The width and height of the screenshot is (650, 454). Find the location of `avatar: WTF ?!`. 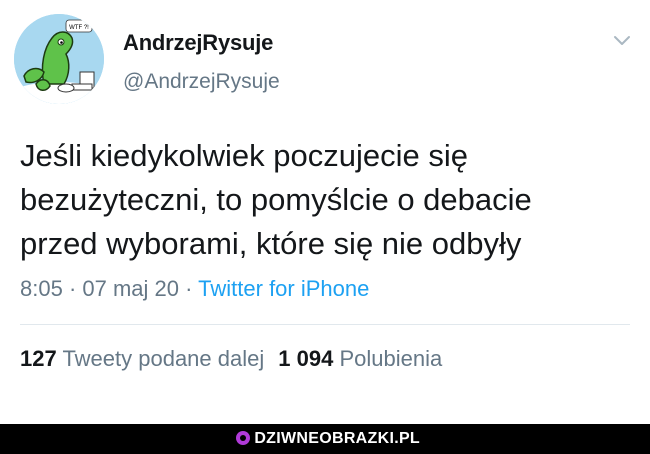

avatar: WTF ?! is located at coordinates (59, 59).